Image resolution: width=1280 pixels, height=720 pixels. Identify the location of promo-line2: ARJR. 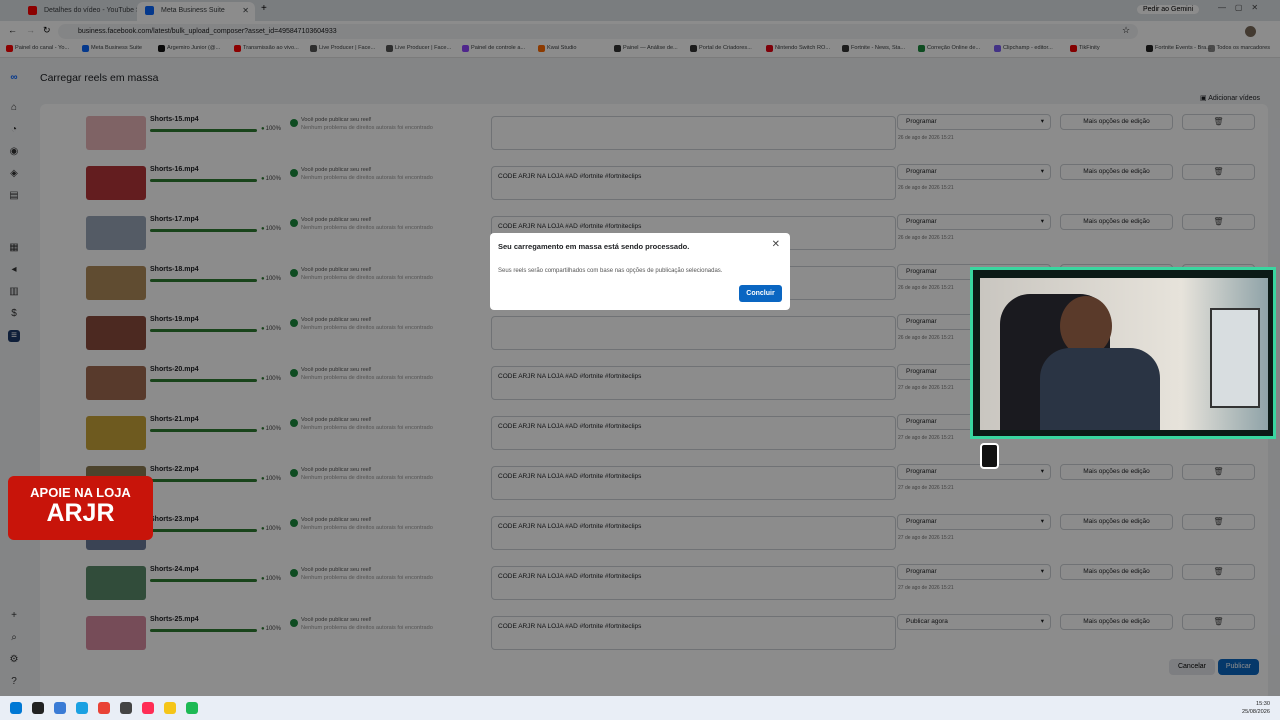
(80, 513).